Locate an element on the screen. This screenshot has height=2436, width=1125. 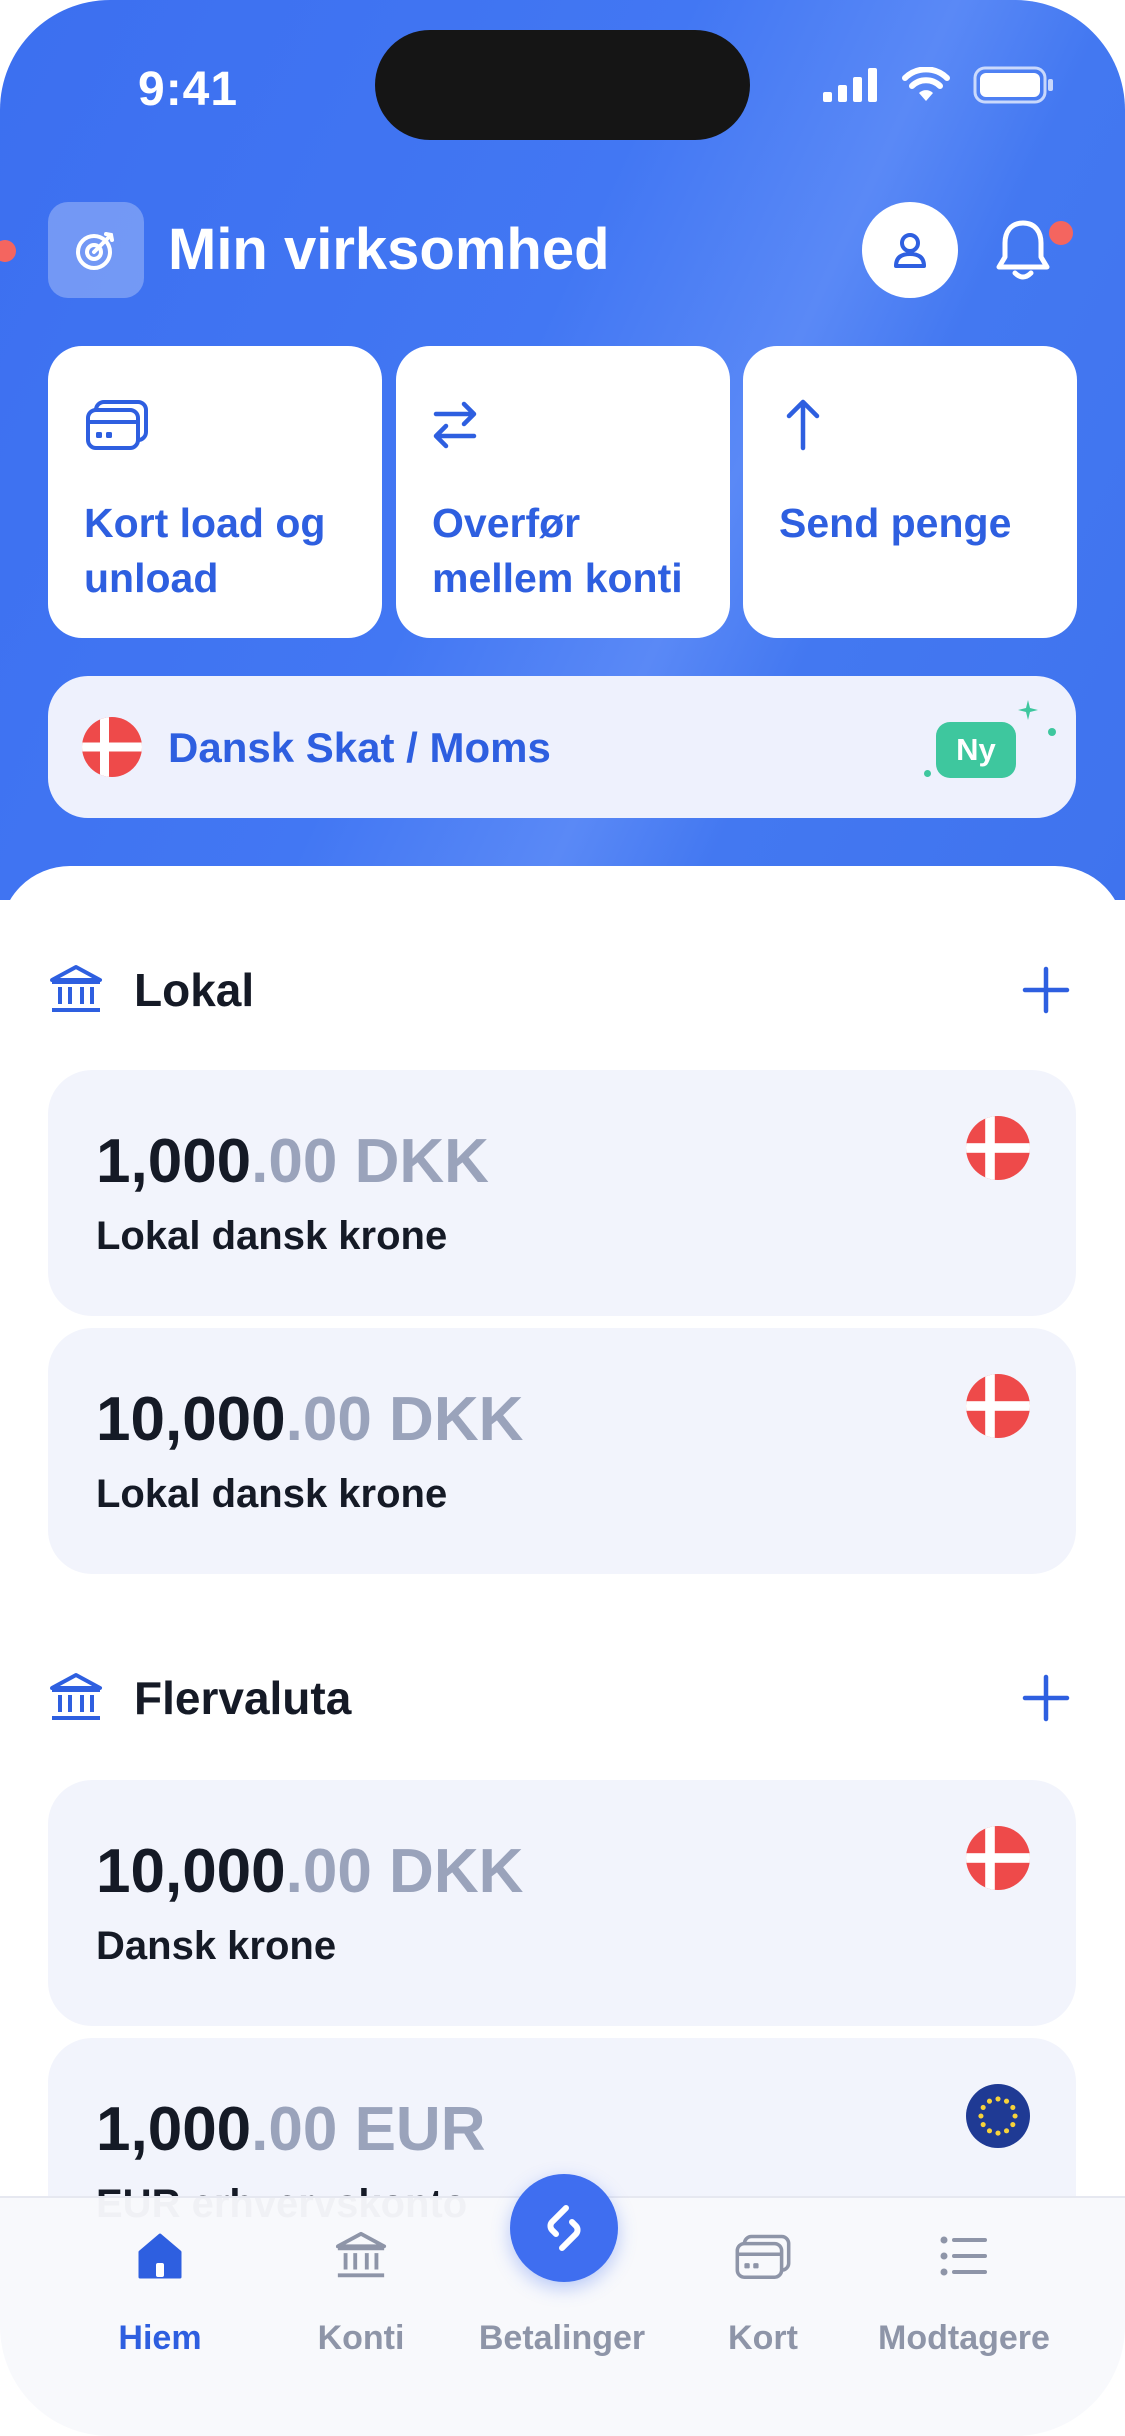
notifications-button is located at coordinates (1023, 250).